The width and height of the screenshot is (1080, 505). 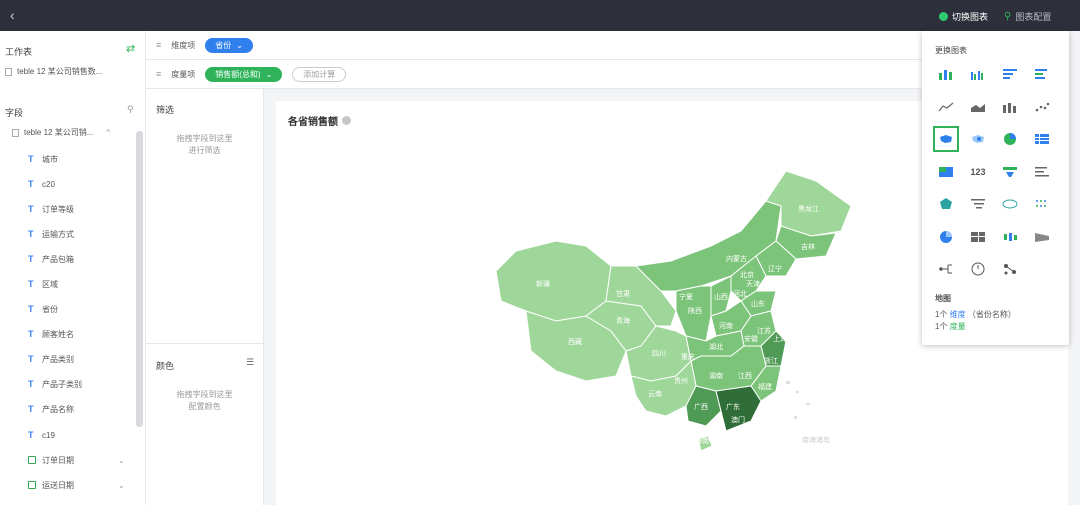 I want to click on field-label: c20, so click(x=48, y=184).